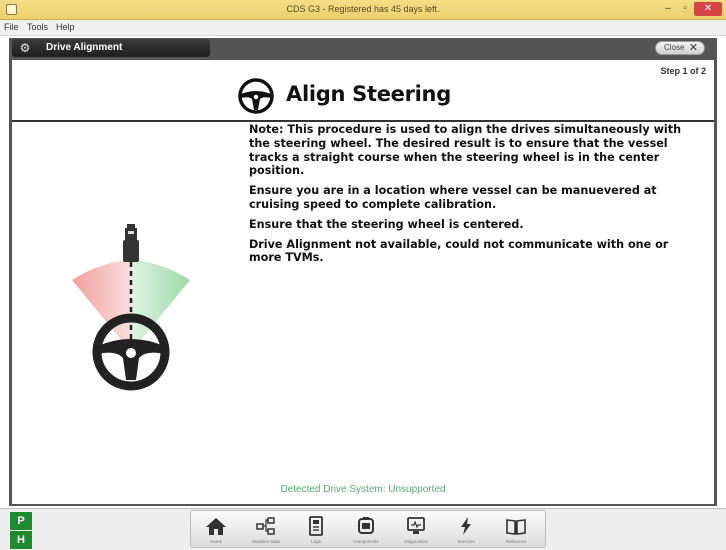 Image resolution: width=726 pixels, height=550 pixels. I want to click on components-icon, so click(366, 525).